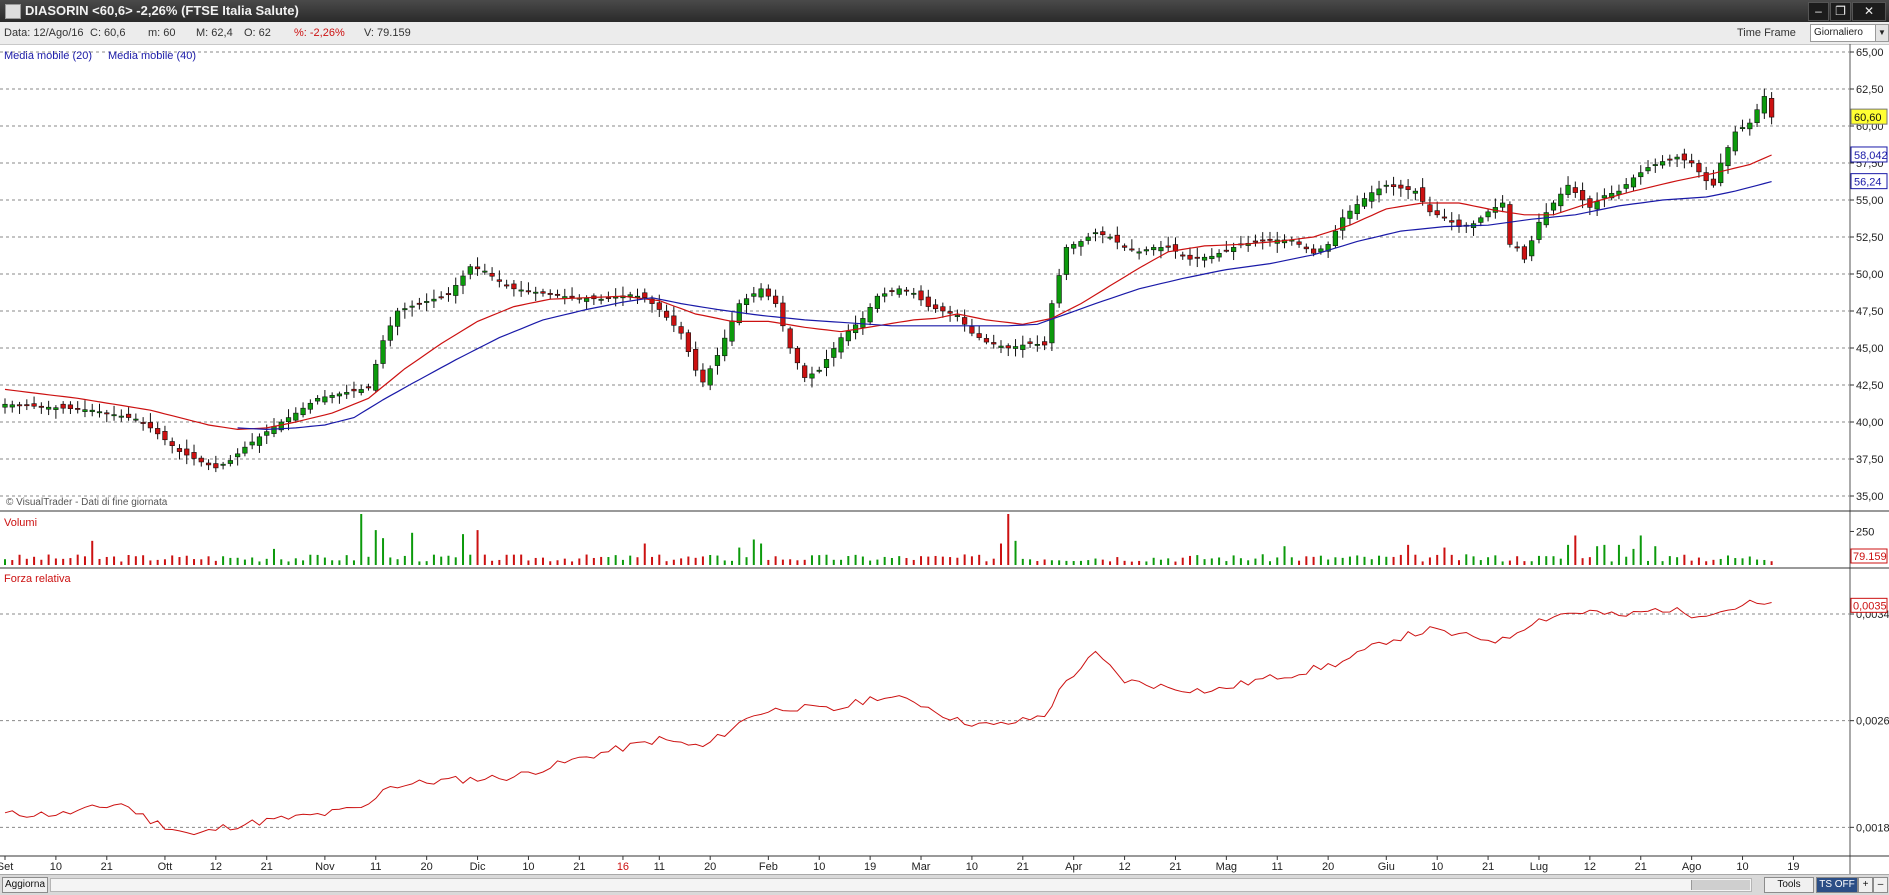  I want to click on y-tick-label: 47,50, so click(1870, 312).